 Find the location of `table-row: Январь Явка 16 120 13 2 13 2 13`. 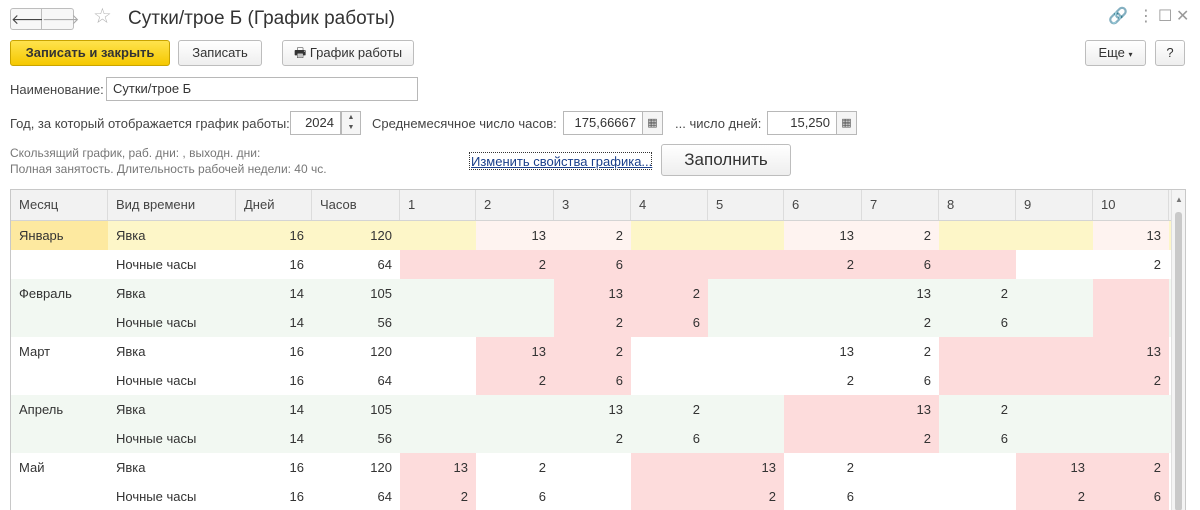

table-row: Январь Явка 16 120 13 2 13 2 13 is located at coordinates (598, 235).